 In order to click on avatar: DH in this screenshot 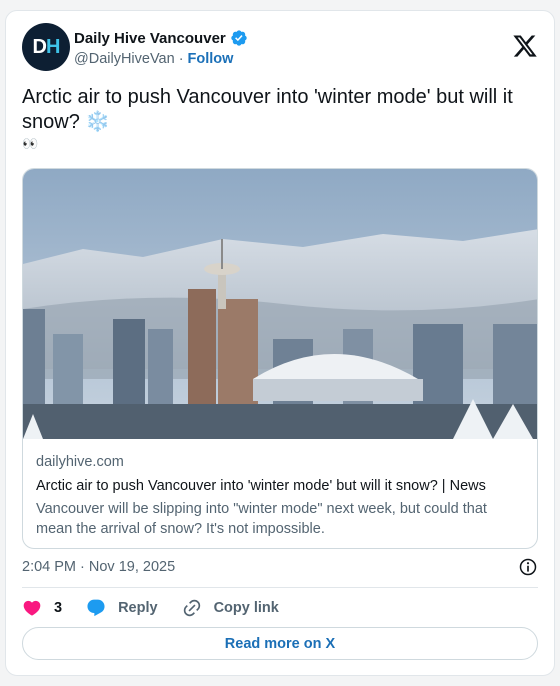, I will do `click(46, 47)`.